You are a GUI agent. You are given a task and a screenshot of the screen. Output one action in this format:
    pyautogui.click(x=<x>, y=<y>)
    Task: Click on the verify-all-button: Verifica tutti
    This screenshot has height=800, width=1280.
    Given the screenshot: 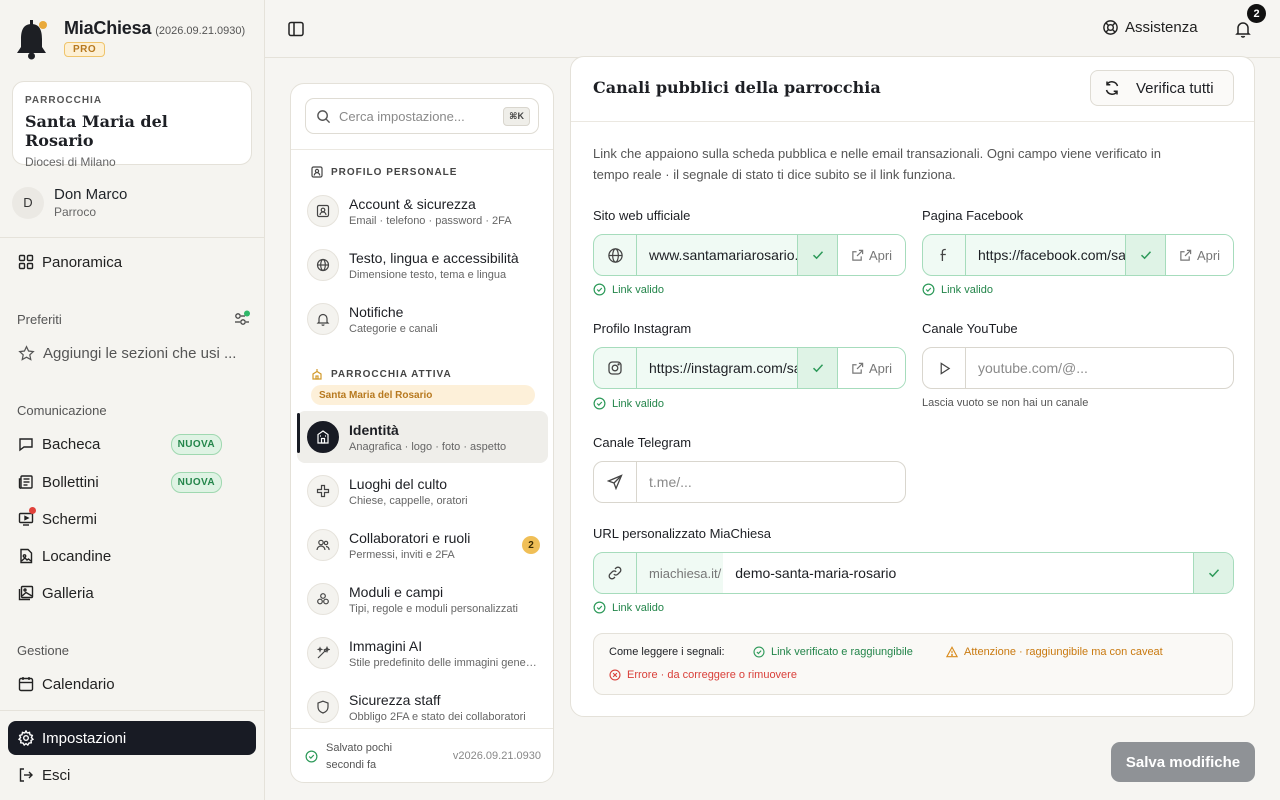 What is the action you would take?
    pyautogui.click(x=1162, y=88)
    